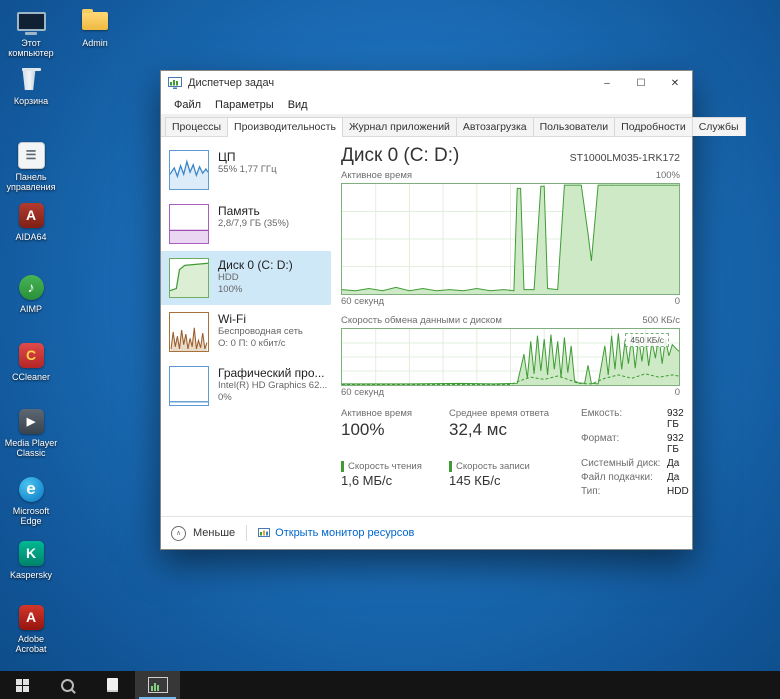 The height and width of the screenshot is (699, 780). I want to click on tab-users: Пользователи, so click(574, 126).